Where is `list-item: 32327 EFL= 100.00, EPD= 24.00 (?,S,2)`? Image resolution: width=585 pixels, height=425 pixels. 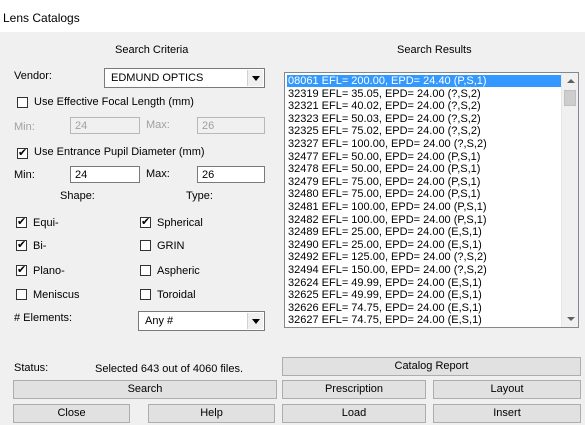 list-item: 32327 EFL= 100.00, EPD= 24.00 (?,S,2) is located at coordinates (425, 144).